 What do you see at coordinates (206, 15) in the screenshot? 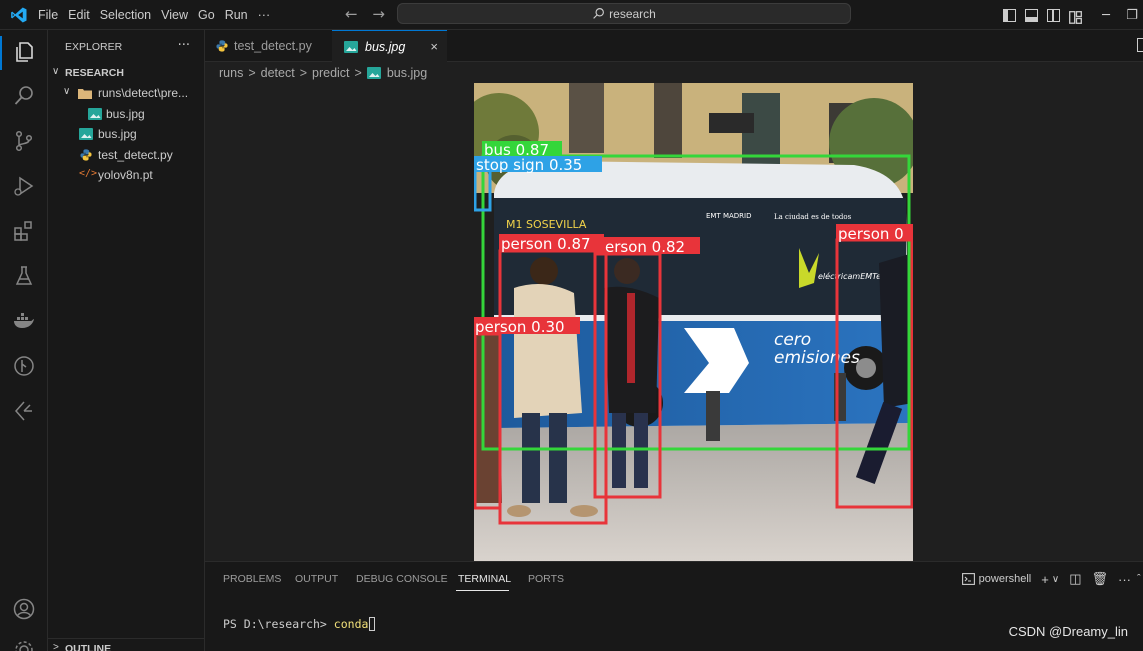
I see `menu-go: Go` at bounding box center [206, 15].